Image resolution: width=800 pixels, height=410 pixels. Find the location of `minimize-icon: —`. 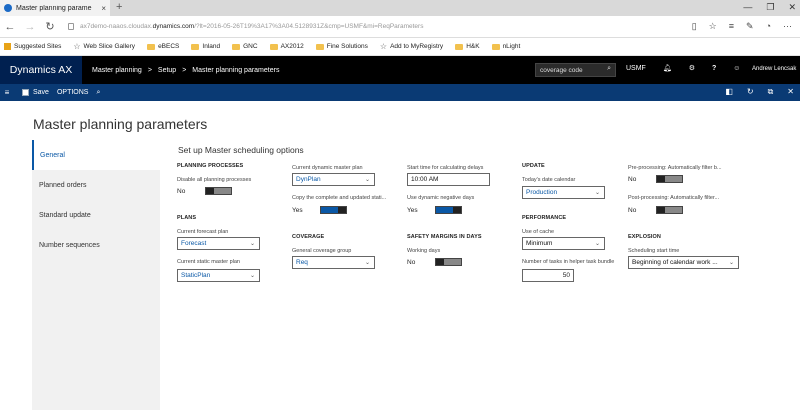

minimize-icon: — is located at coordinates (747, 7).